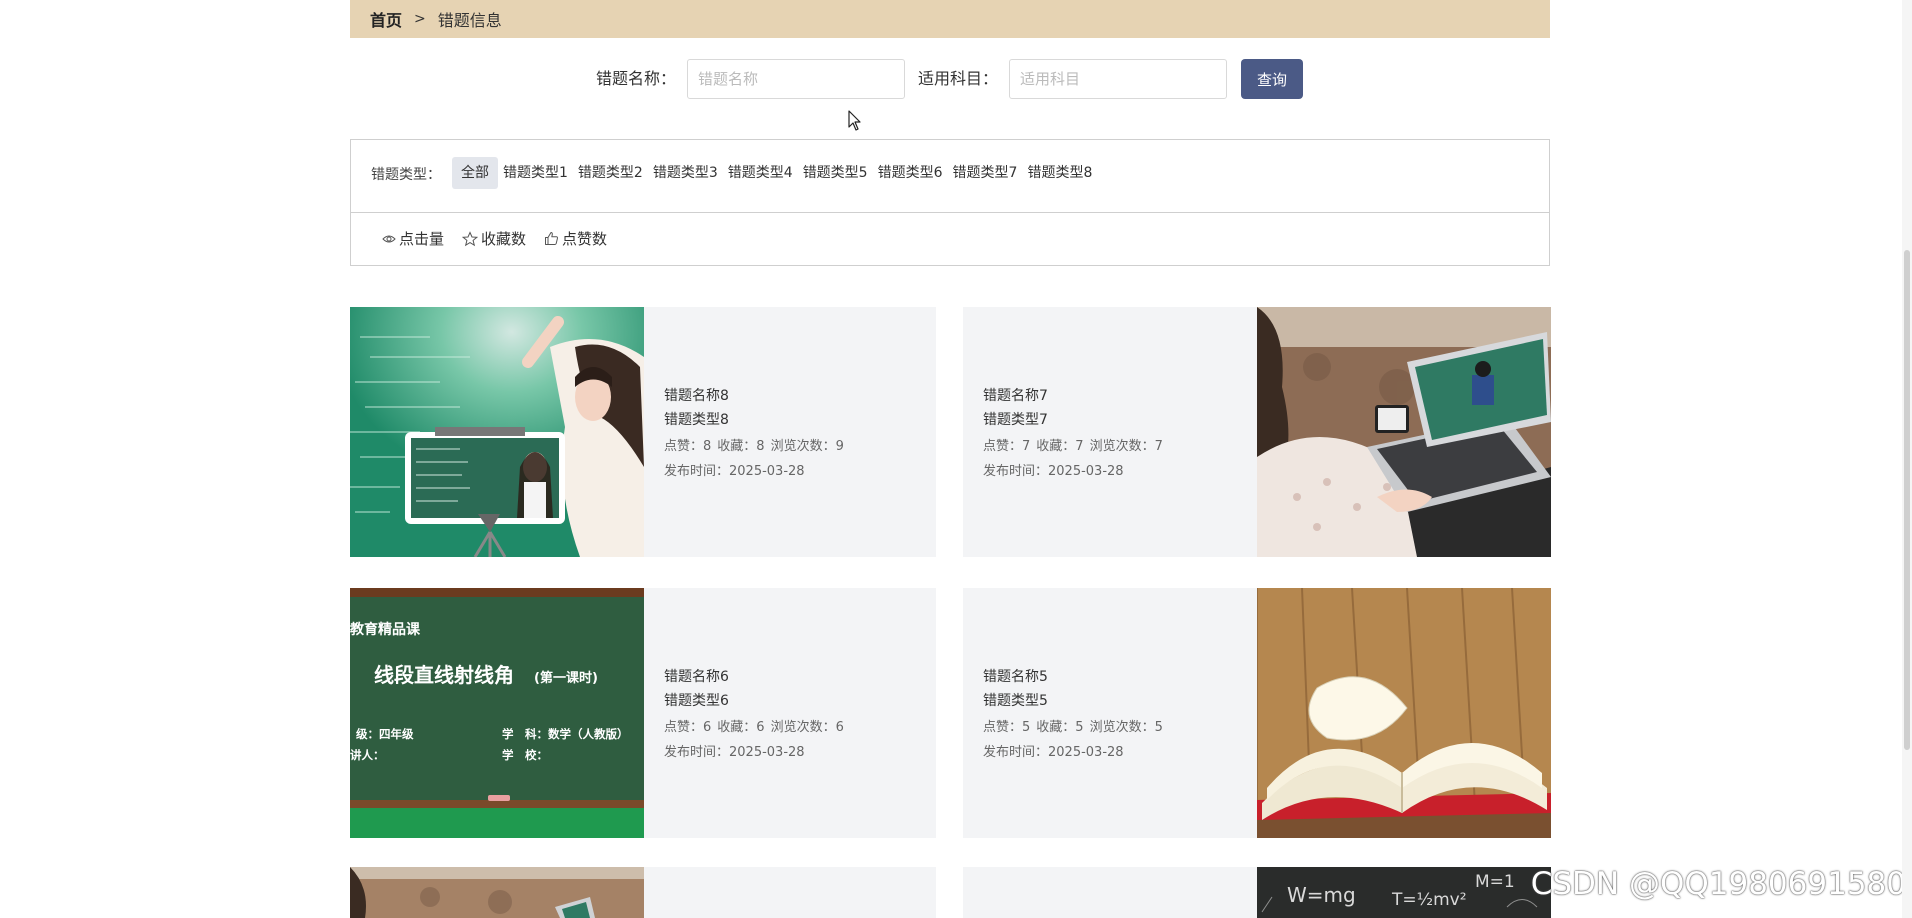  I want to click on sort-by-favorites-label: 收藏数, so click(504, 239).